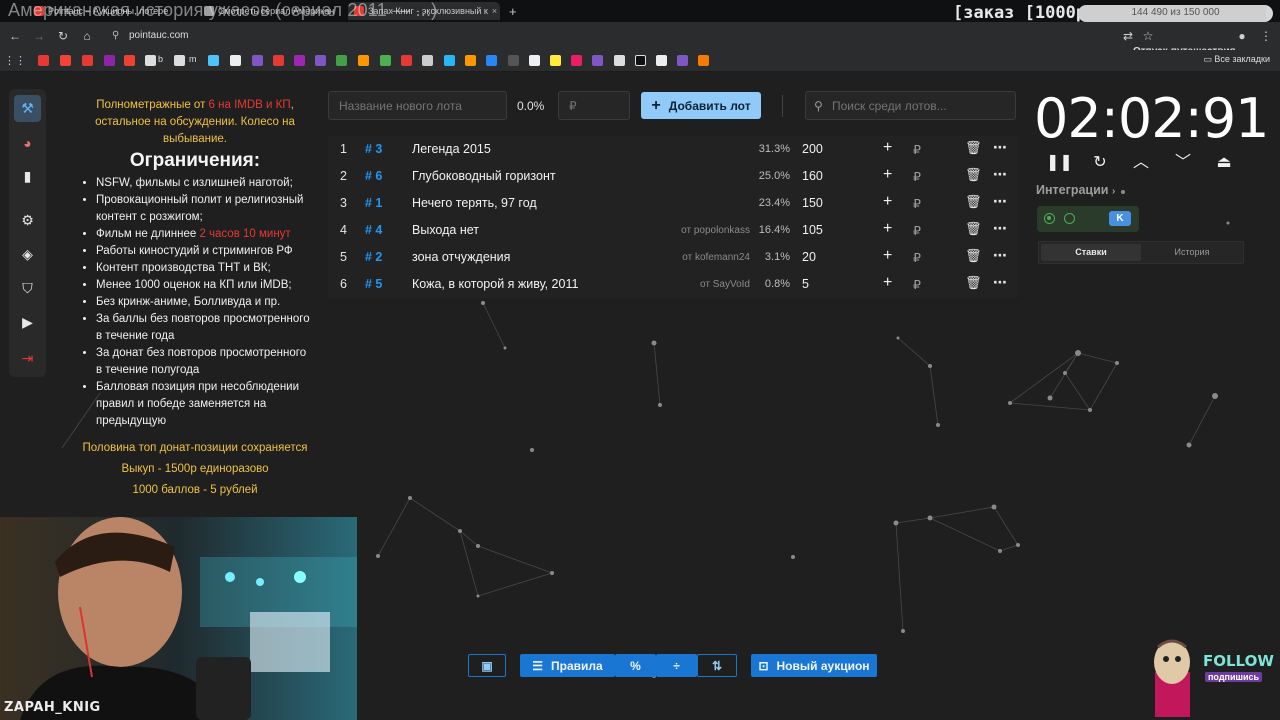  I want to click on save-icon: ▣, so click(487, 665).